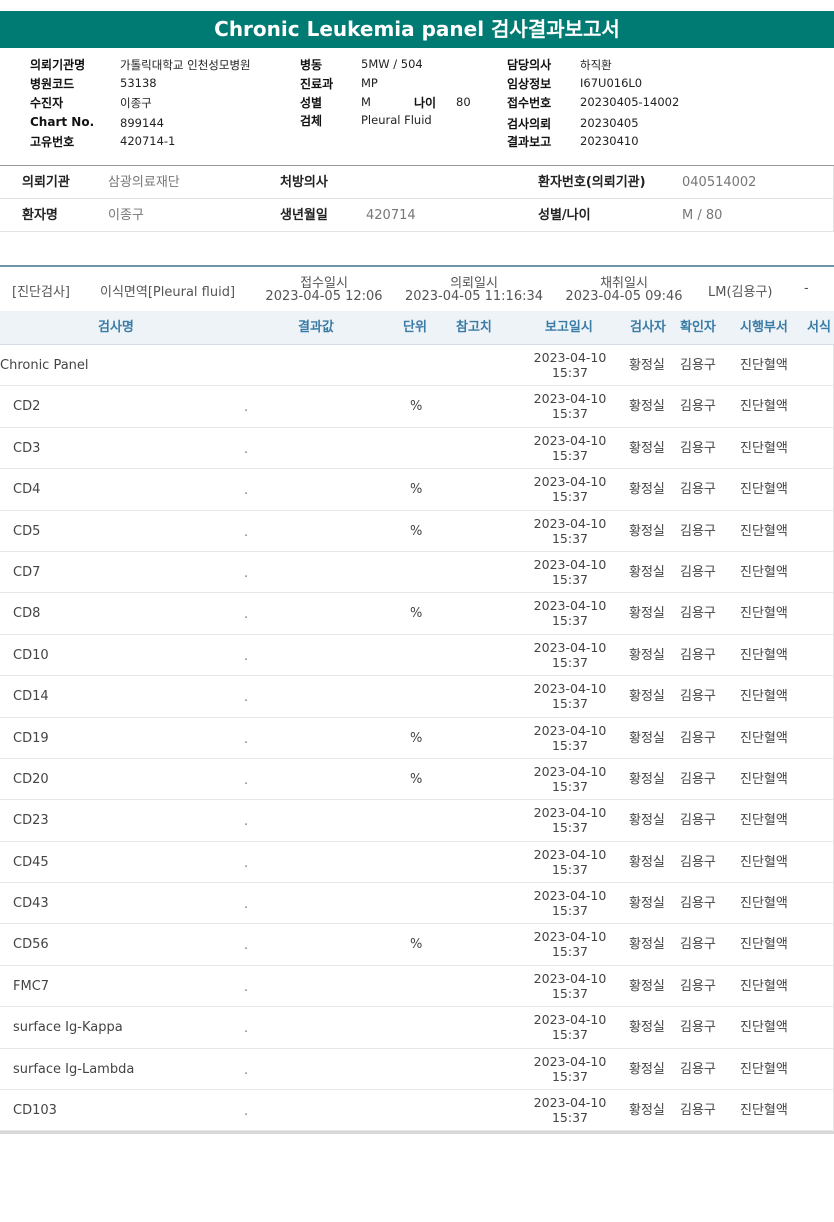 The image size is (834, 1222). What do you see at coordinates (316, 328) in the screenshot?
I see `col-result: 결과값` at bounding box center [316, 328].